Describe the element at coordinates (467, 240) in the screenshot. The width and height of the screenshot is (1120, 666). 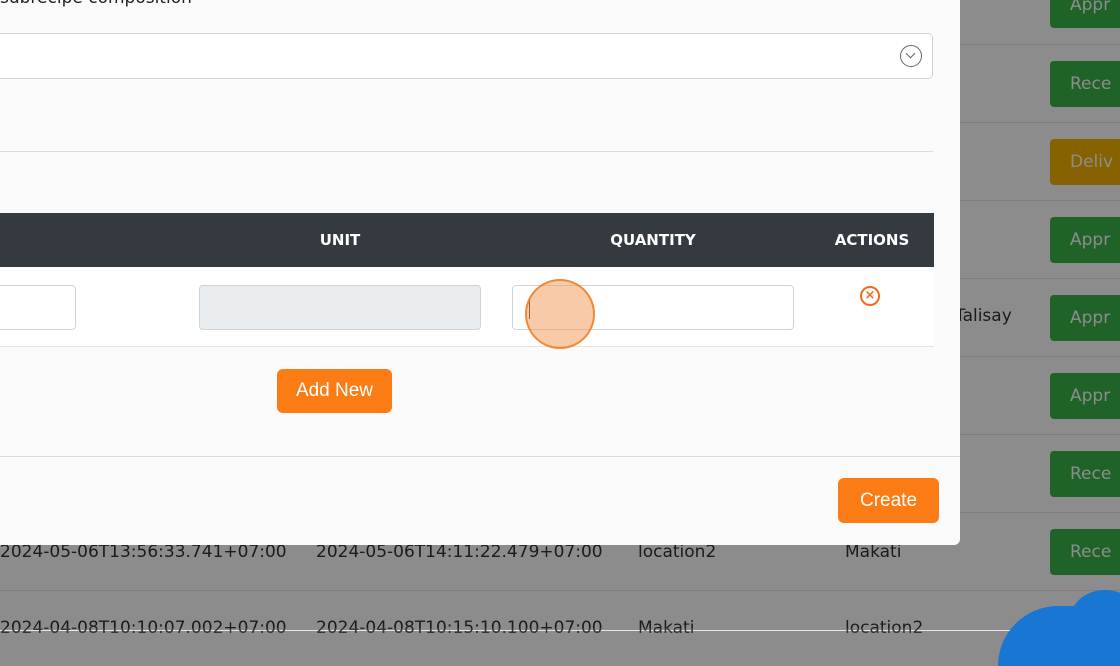
I see `composition-table-header: UNIT QUANTITY ACTIONS` at that location.